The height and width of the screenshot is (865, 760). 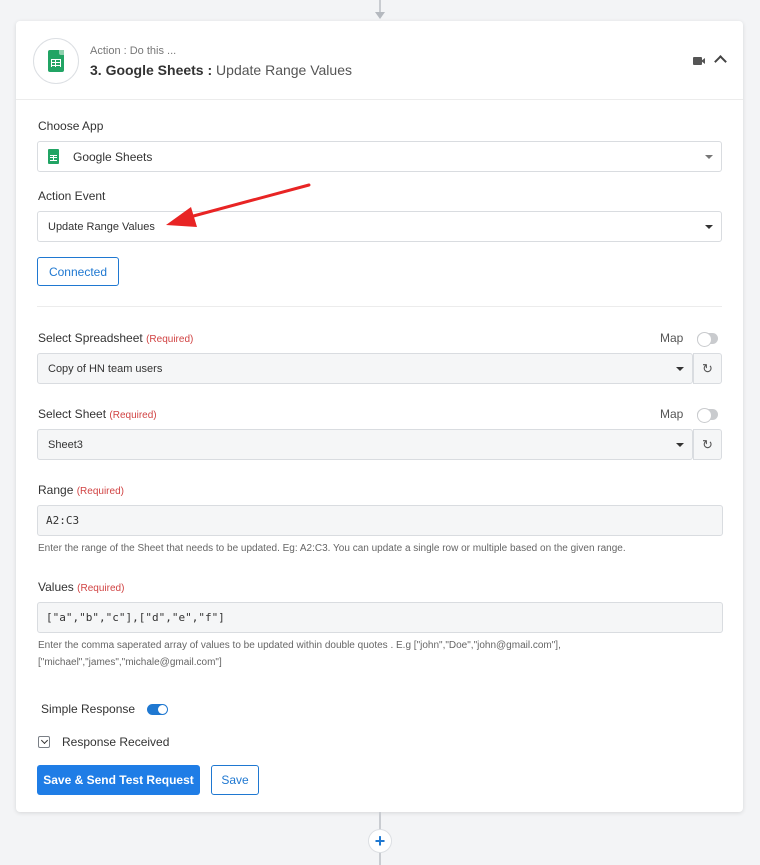 What do you see at coordinates (56, 587) in the screenshot?
I see `values-label-text: Values` at bounding box center [56, 587].